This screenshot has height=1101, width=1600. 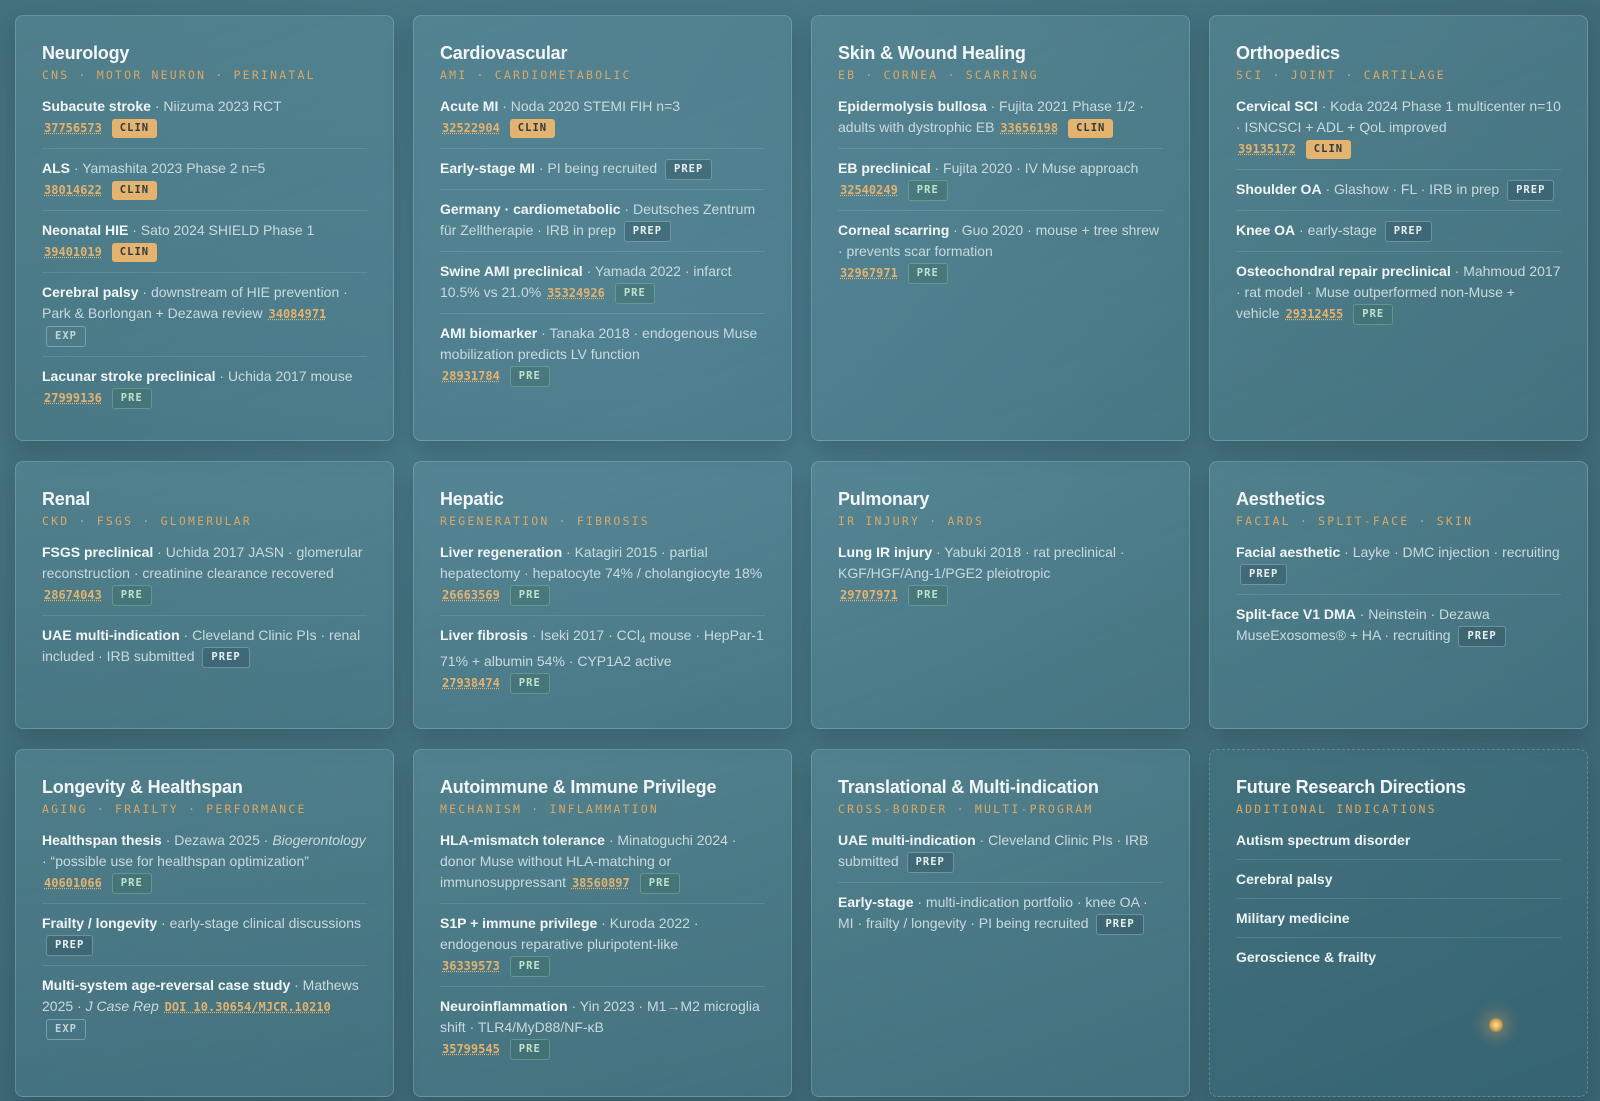 What do you see at coordinates (86, 53) in the screenshot?
I see `card-title: Neurology` at bounding box center [86, 53].